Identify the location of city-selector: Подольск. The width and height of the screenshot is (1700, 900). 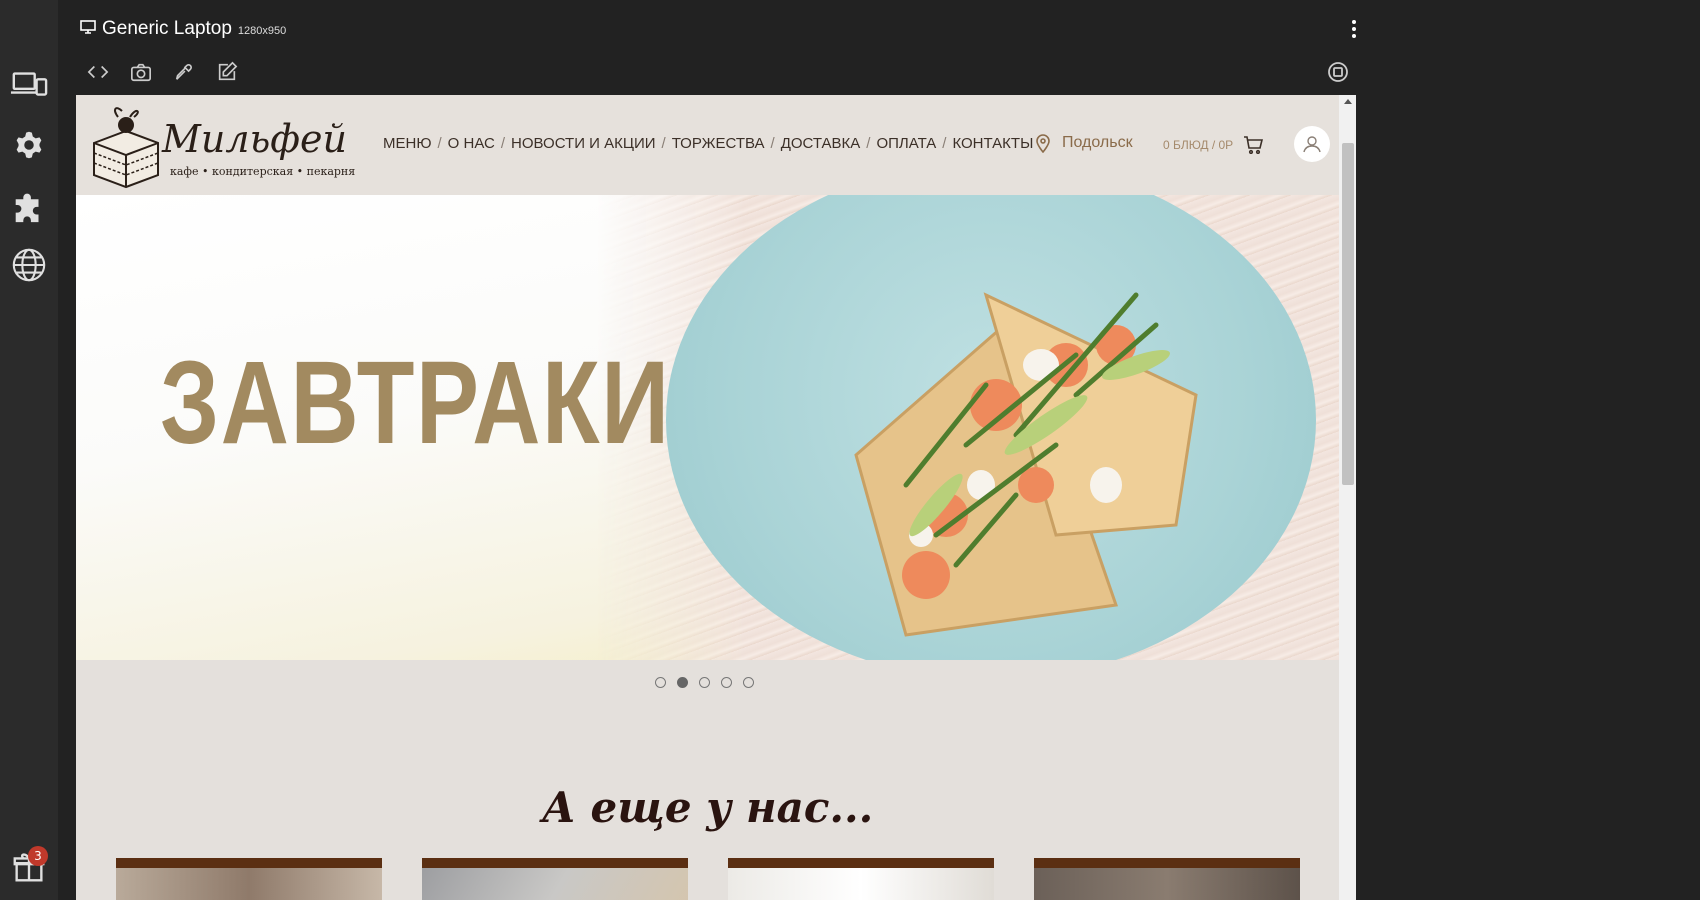
(1084, 143).